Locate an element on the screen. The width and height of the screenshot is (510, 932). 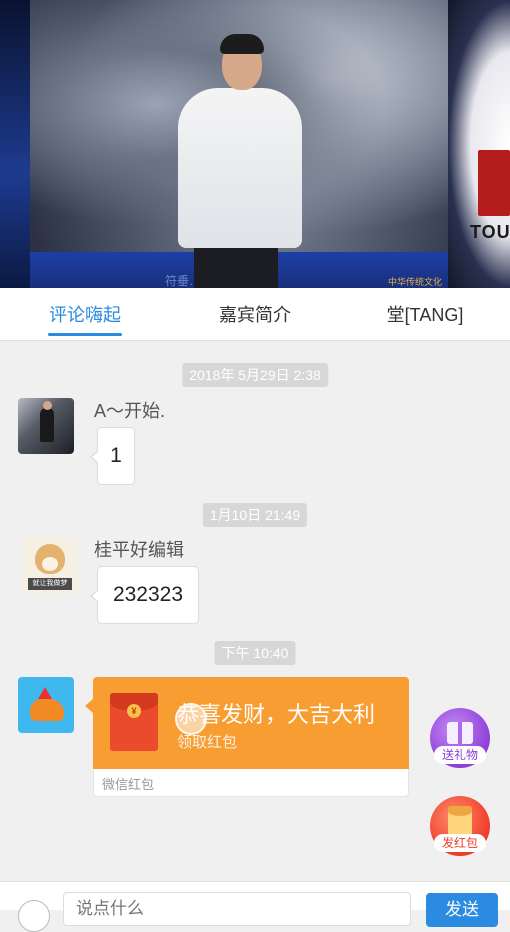
message-text: 1 is located at coordinates (116, 455).